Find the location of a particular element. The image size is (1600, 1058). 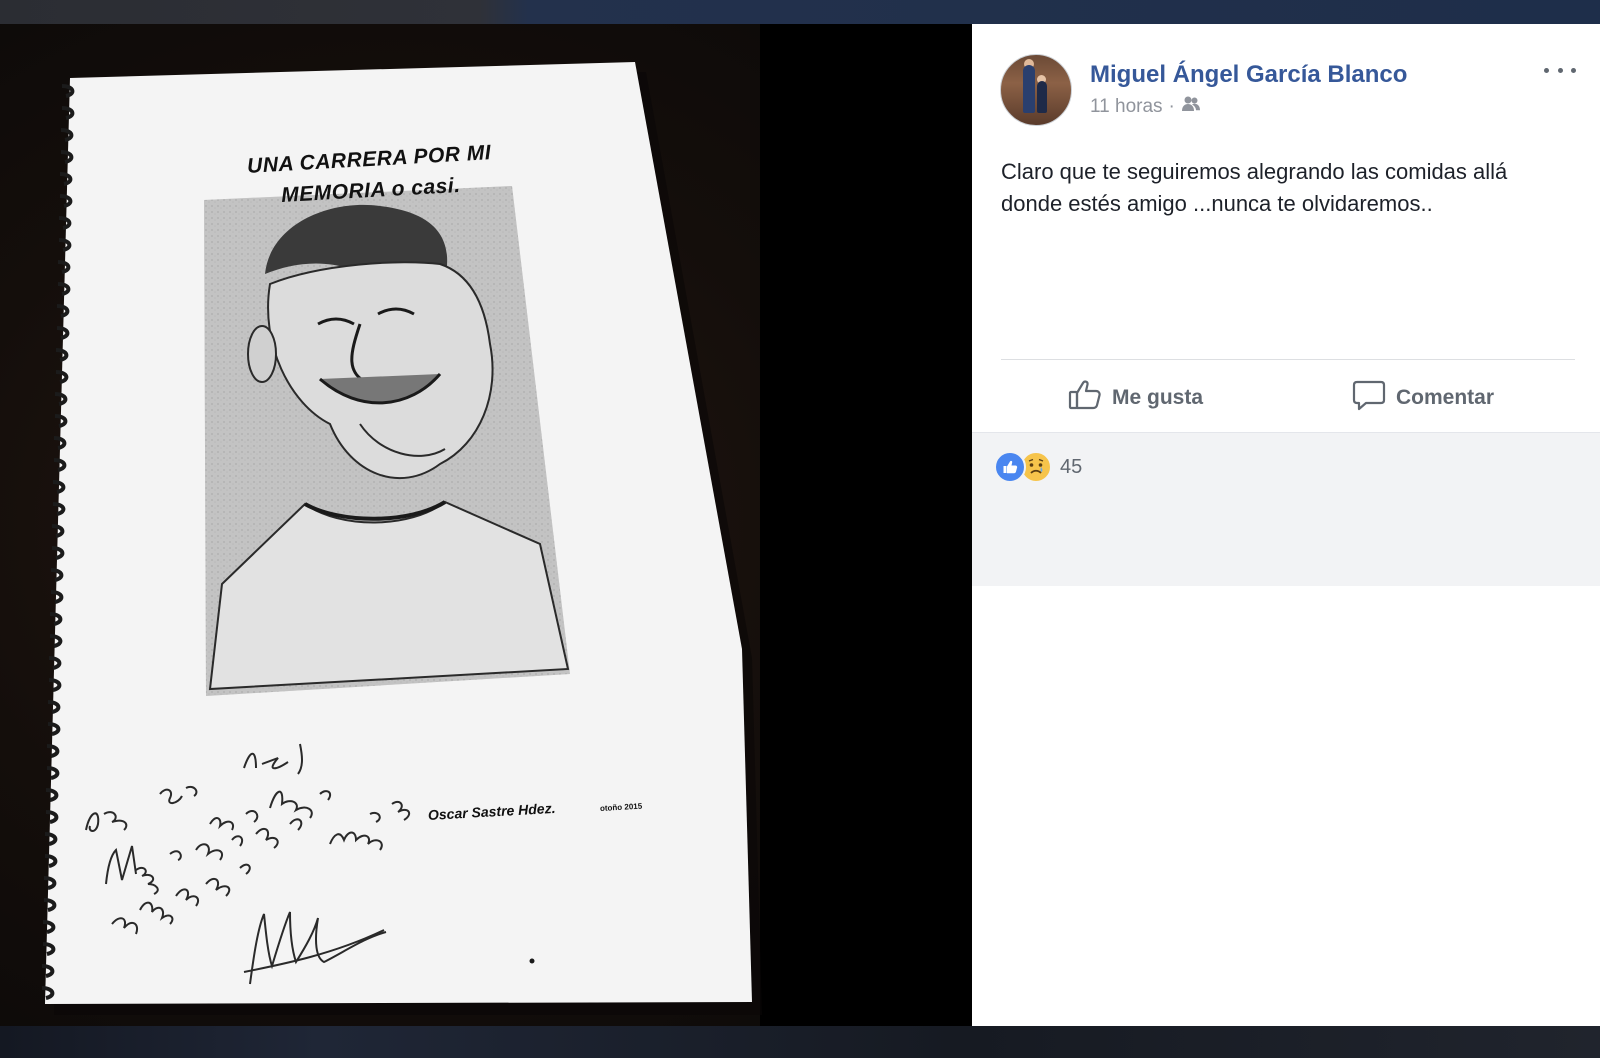

avatar is located at coordinates (1036, 90).